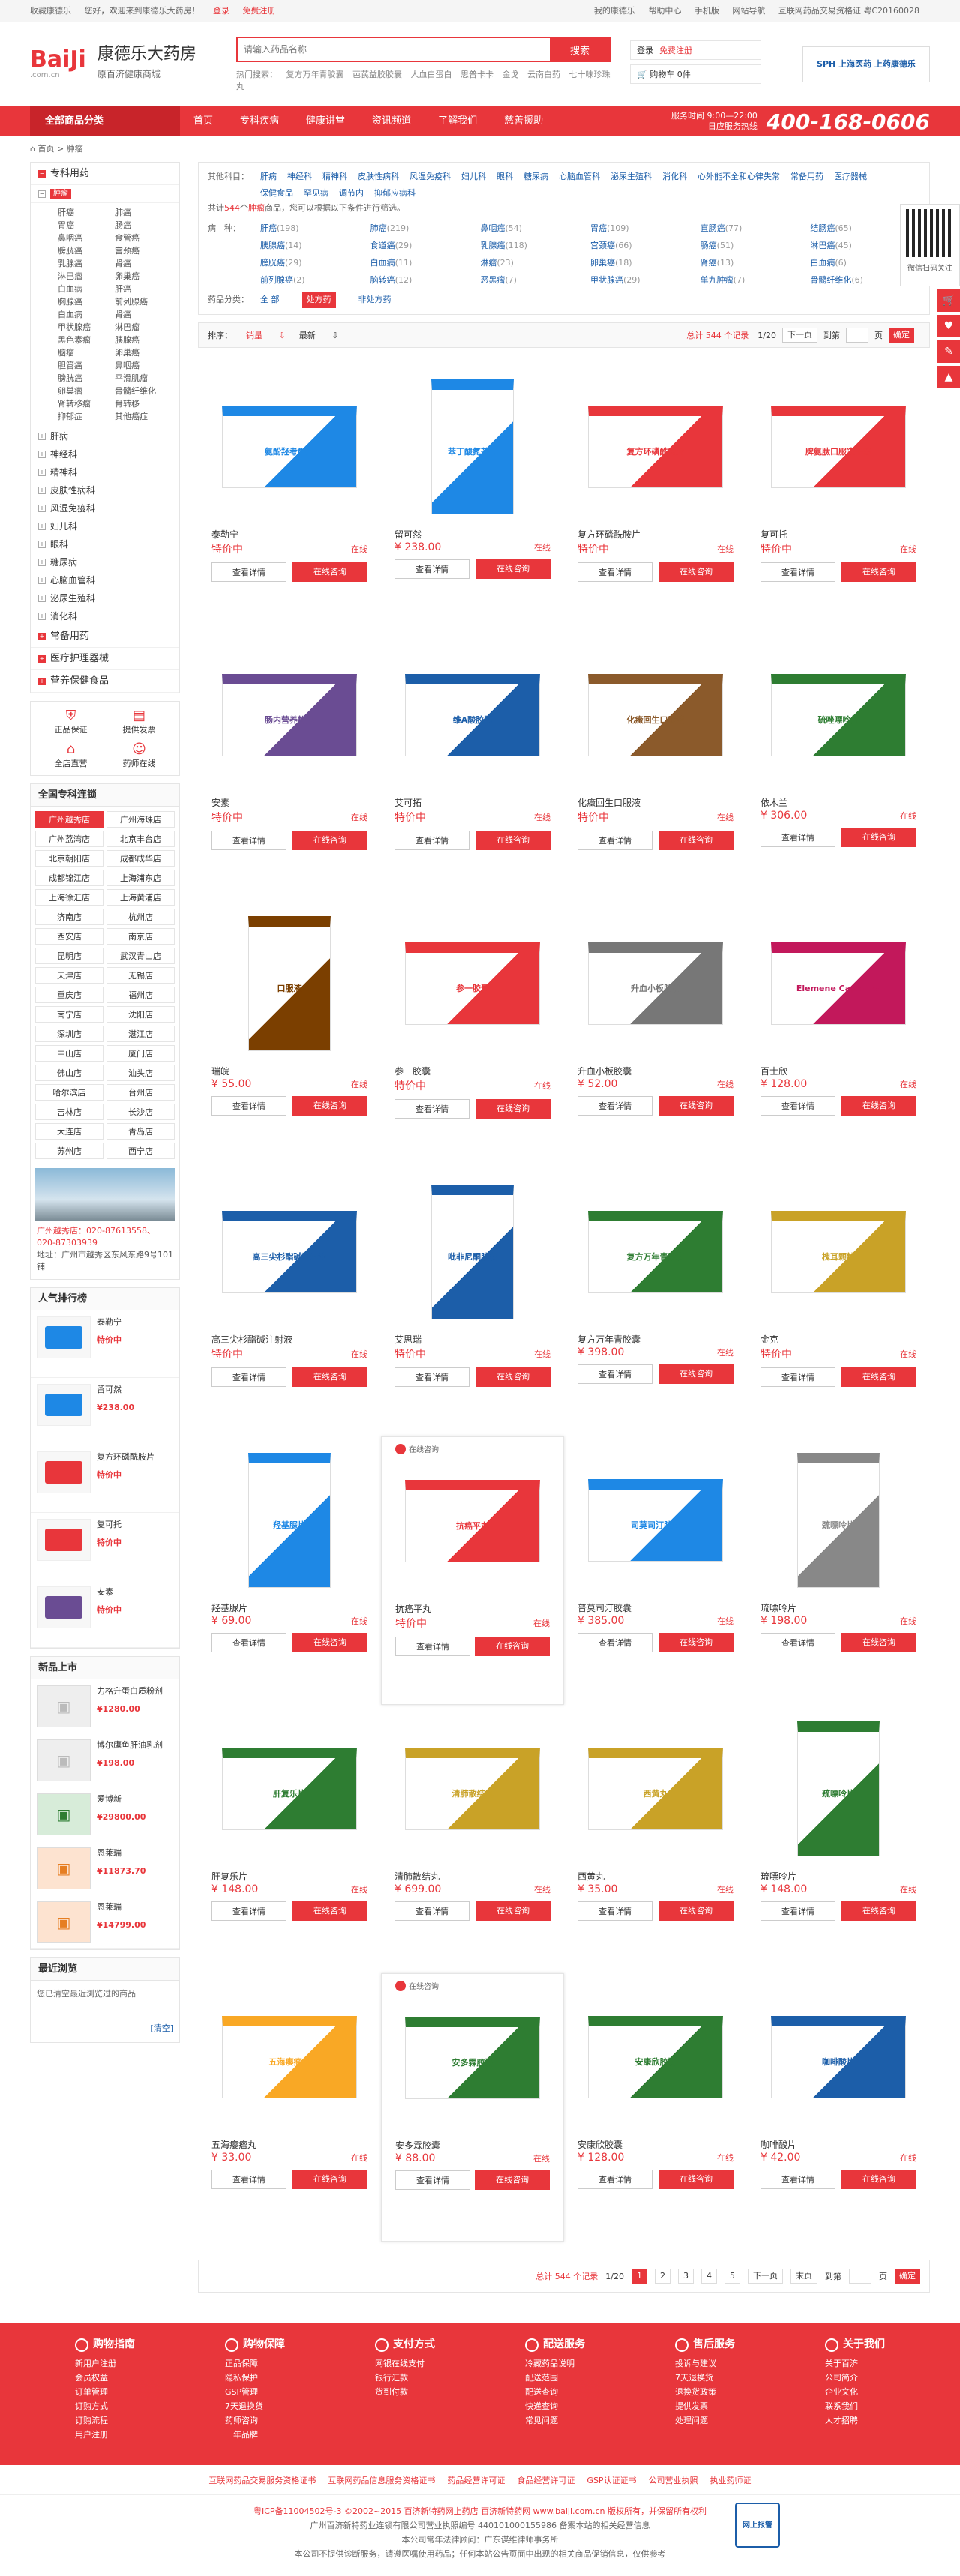  Describe the element at coordinates (656, 2057) in the screenshot. I see `product-image: 安康欣胶囊` at that location.